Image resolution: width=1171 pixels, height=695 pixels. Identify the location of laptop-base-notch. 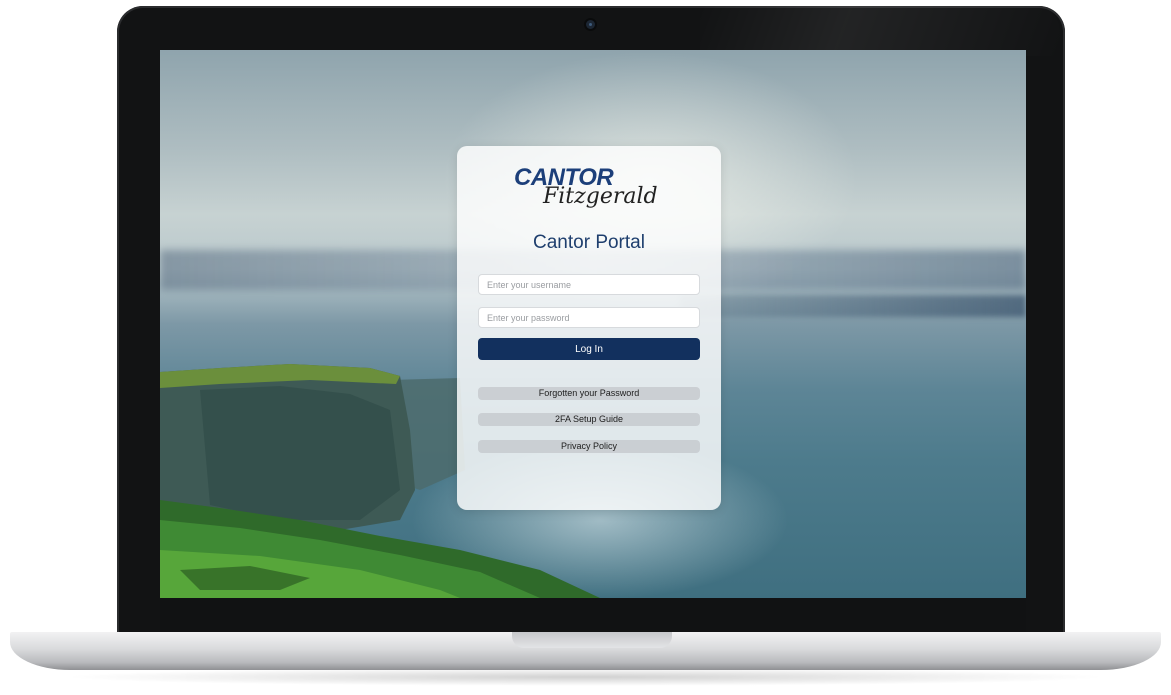
(592, 640).